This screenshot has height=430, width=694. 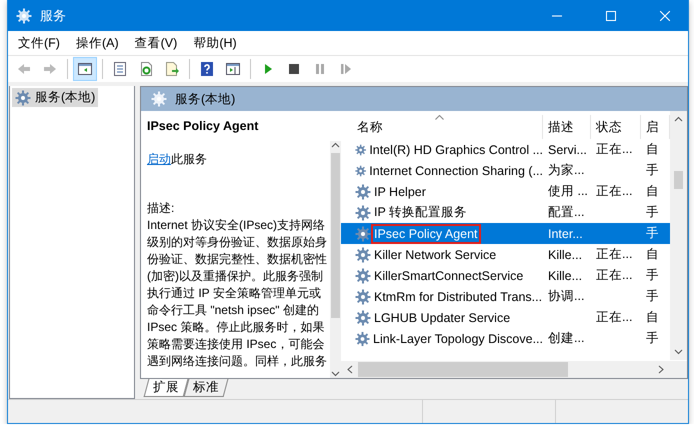 I want to click on properties-icon, so click(x=120, y=69).